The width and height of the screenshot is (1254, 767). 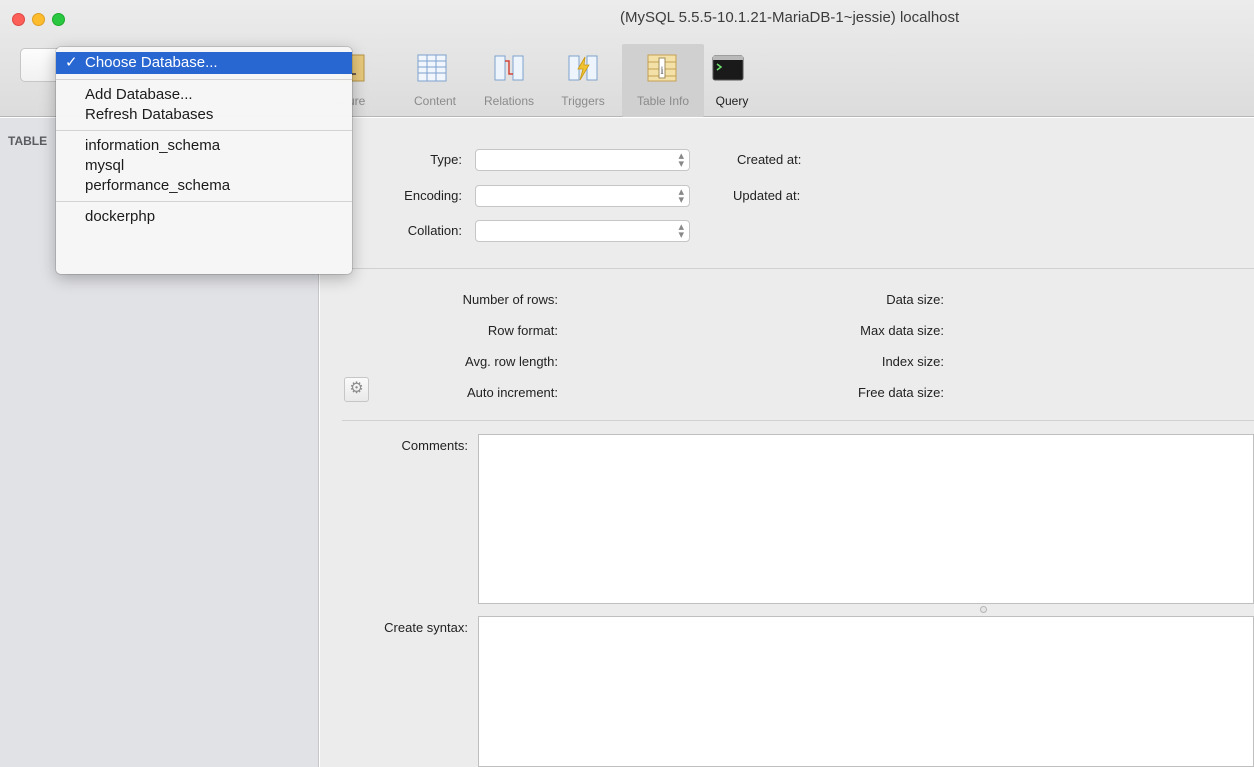 What do you see at coordinates (28, 141) in the screenshot?
I see `sidebar-header: TABLE` at bounding box center [28, 141].